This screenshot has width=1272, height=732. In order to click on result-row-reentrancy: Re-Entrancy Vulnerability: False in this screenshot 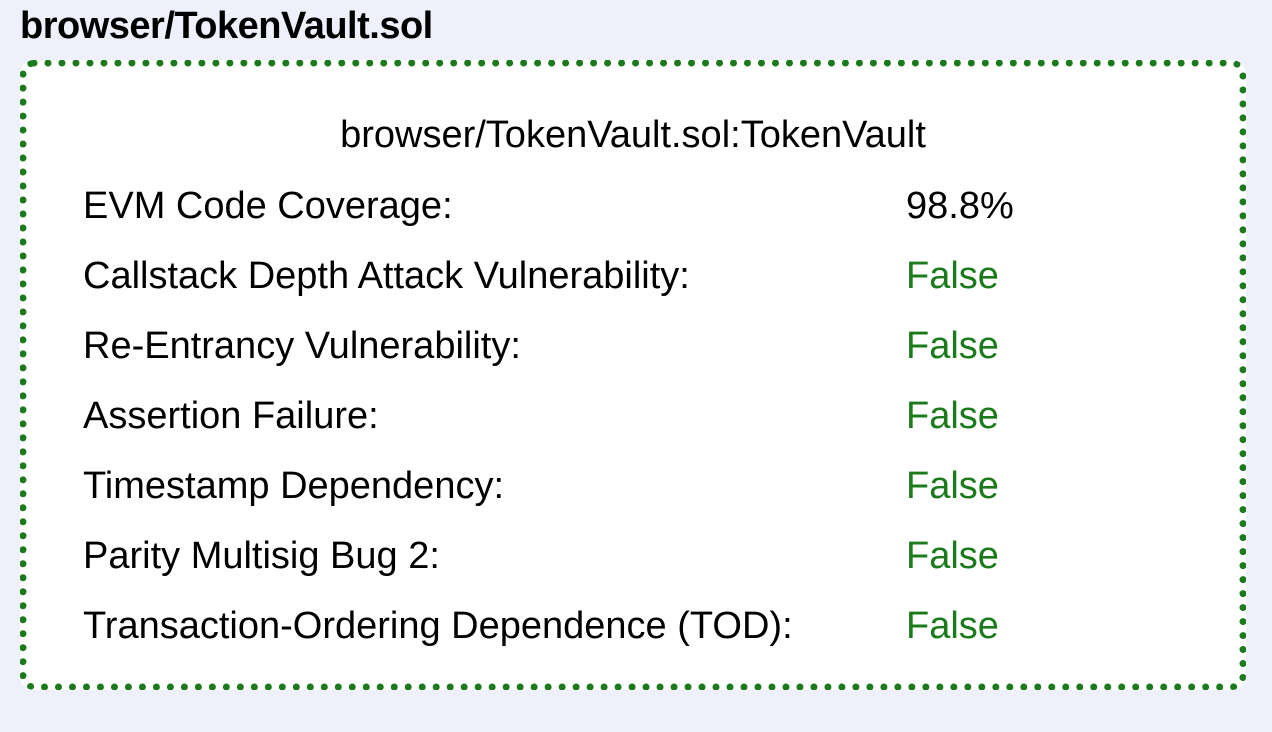, I will do `click(633, 346)`.